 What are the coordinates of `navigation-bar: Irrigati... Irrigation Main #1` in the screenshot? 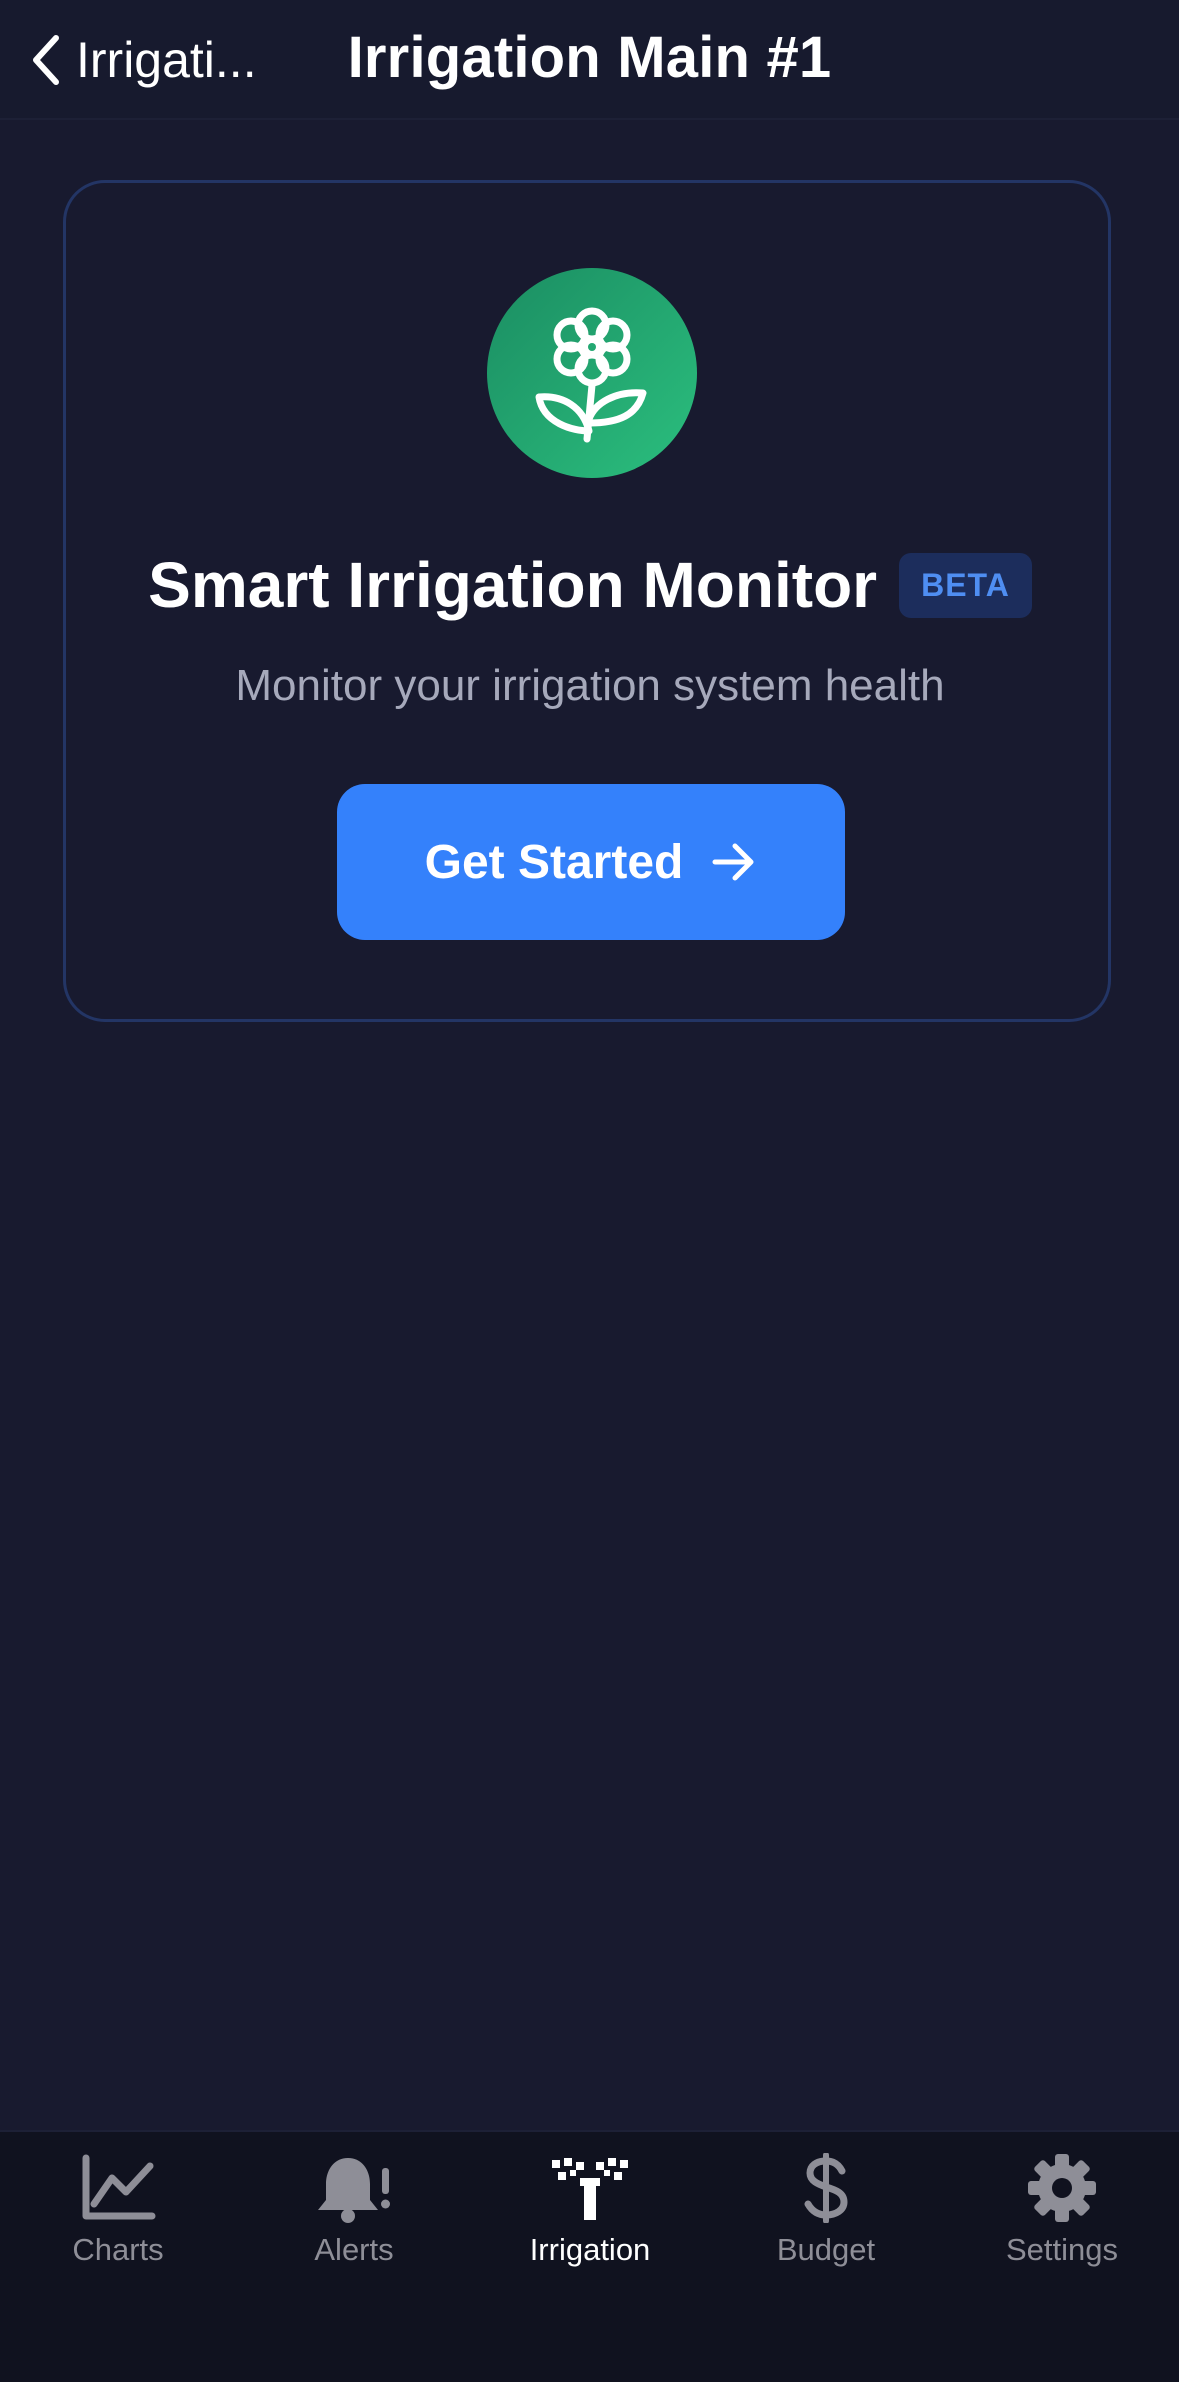 It's located at (589, 60).